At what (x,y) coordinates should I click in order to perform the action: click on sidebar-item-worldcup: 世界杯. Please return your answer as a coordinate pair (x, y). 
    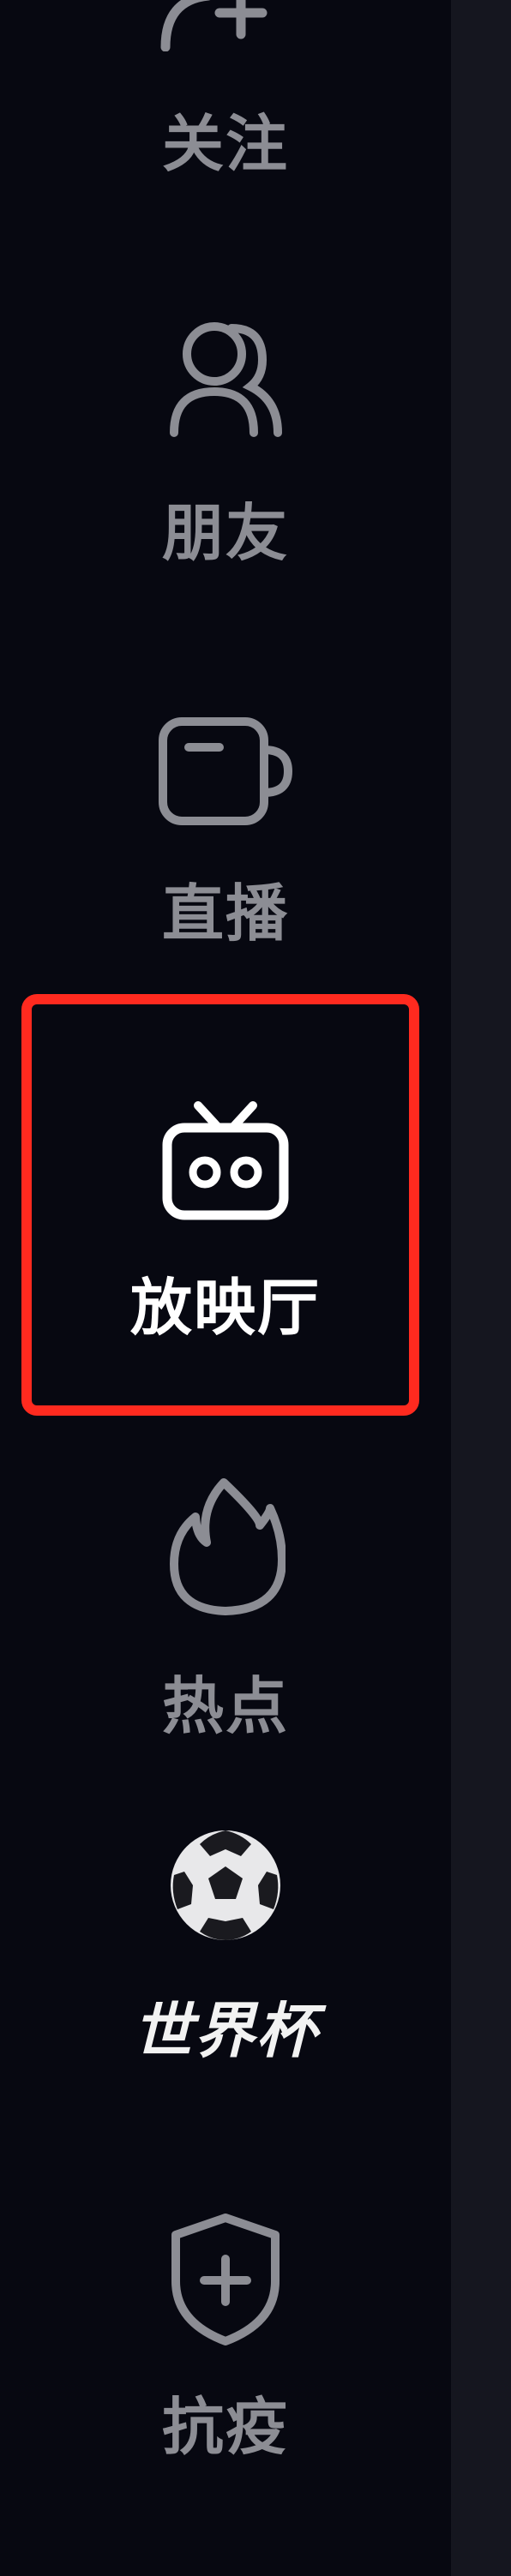
    Looking at the image, I should click on (225, 1954).